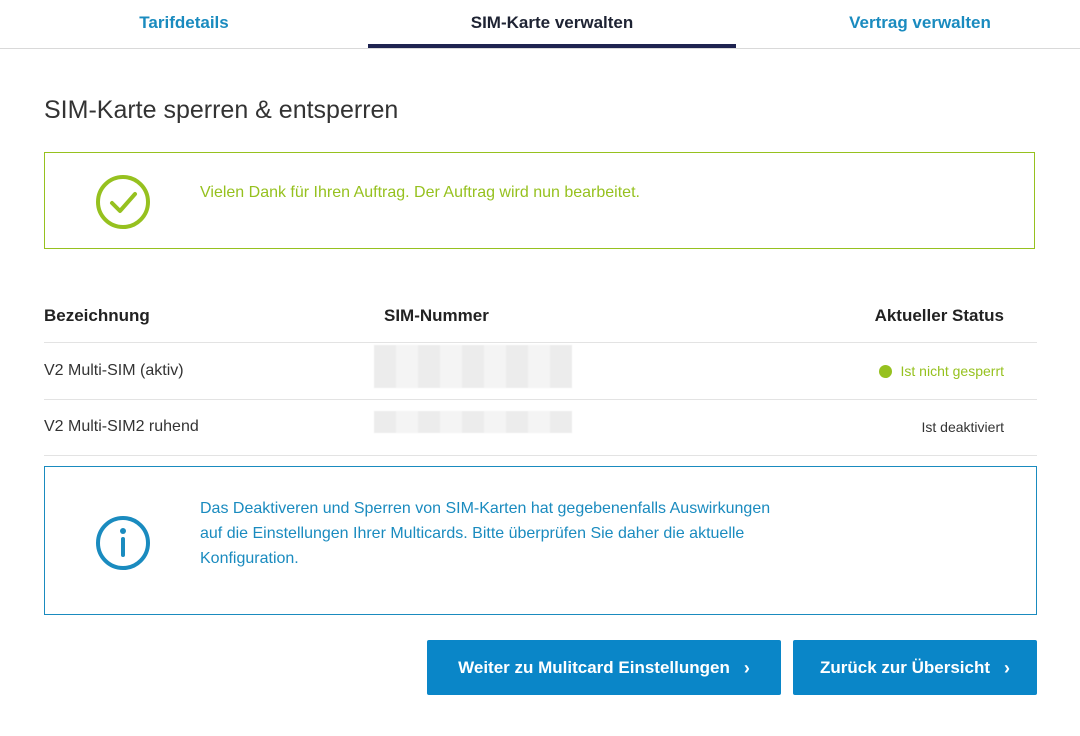 Image resolution: width=1080 pixels, height=736 pixels. What do you see at coordinates (123, 543) in the screenshot?
I see `info-circle-icon` at bounding box center [123, 543].